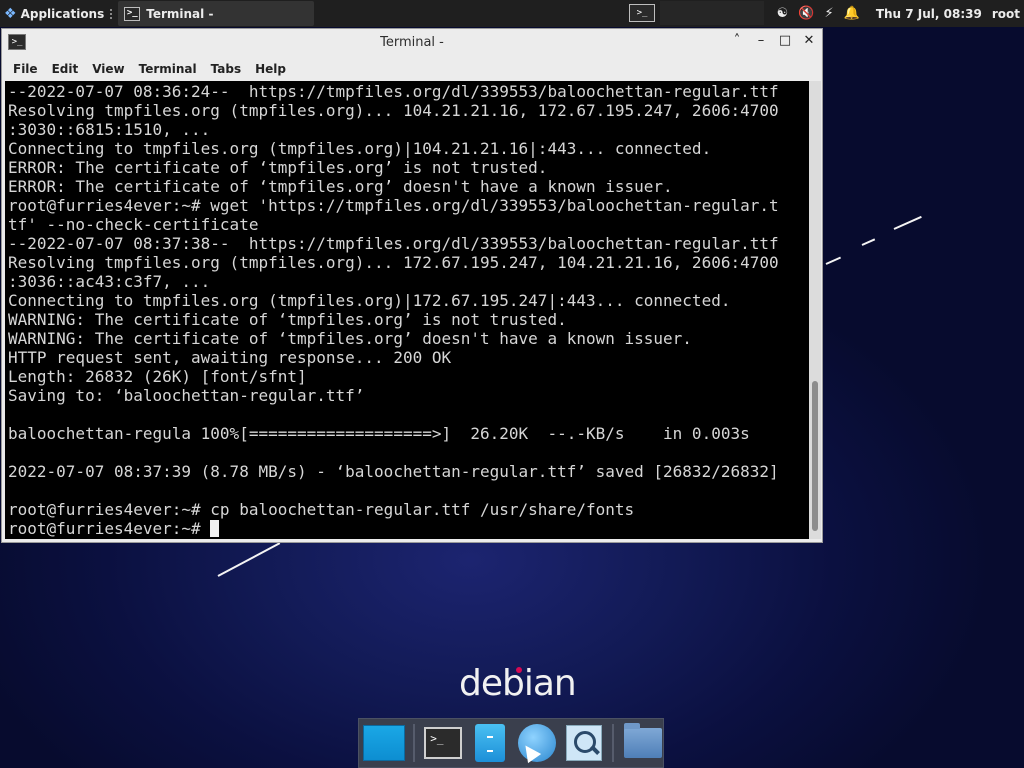 The width and height of the screenshot is (1024, 768). Describe the element at coordinates (761, 40) in the screenshot. I see `minimize-button: –` at that location.